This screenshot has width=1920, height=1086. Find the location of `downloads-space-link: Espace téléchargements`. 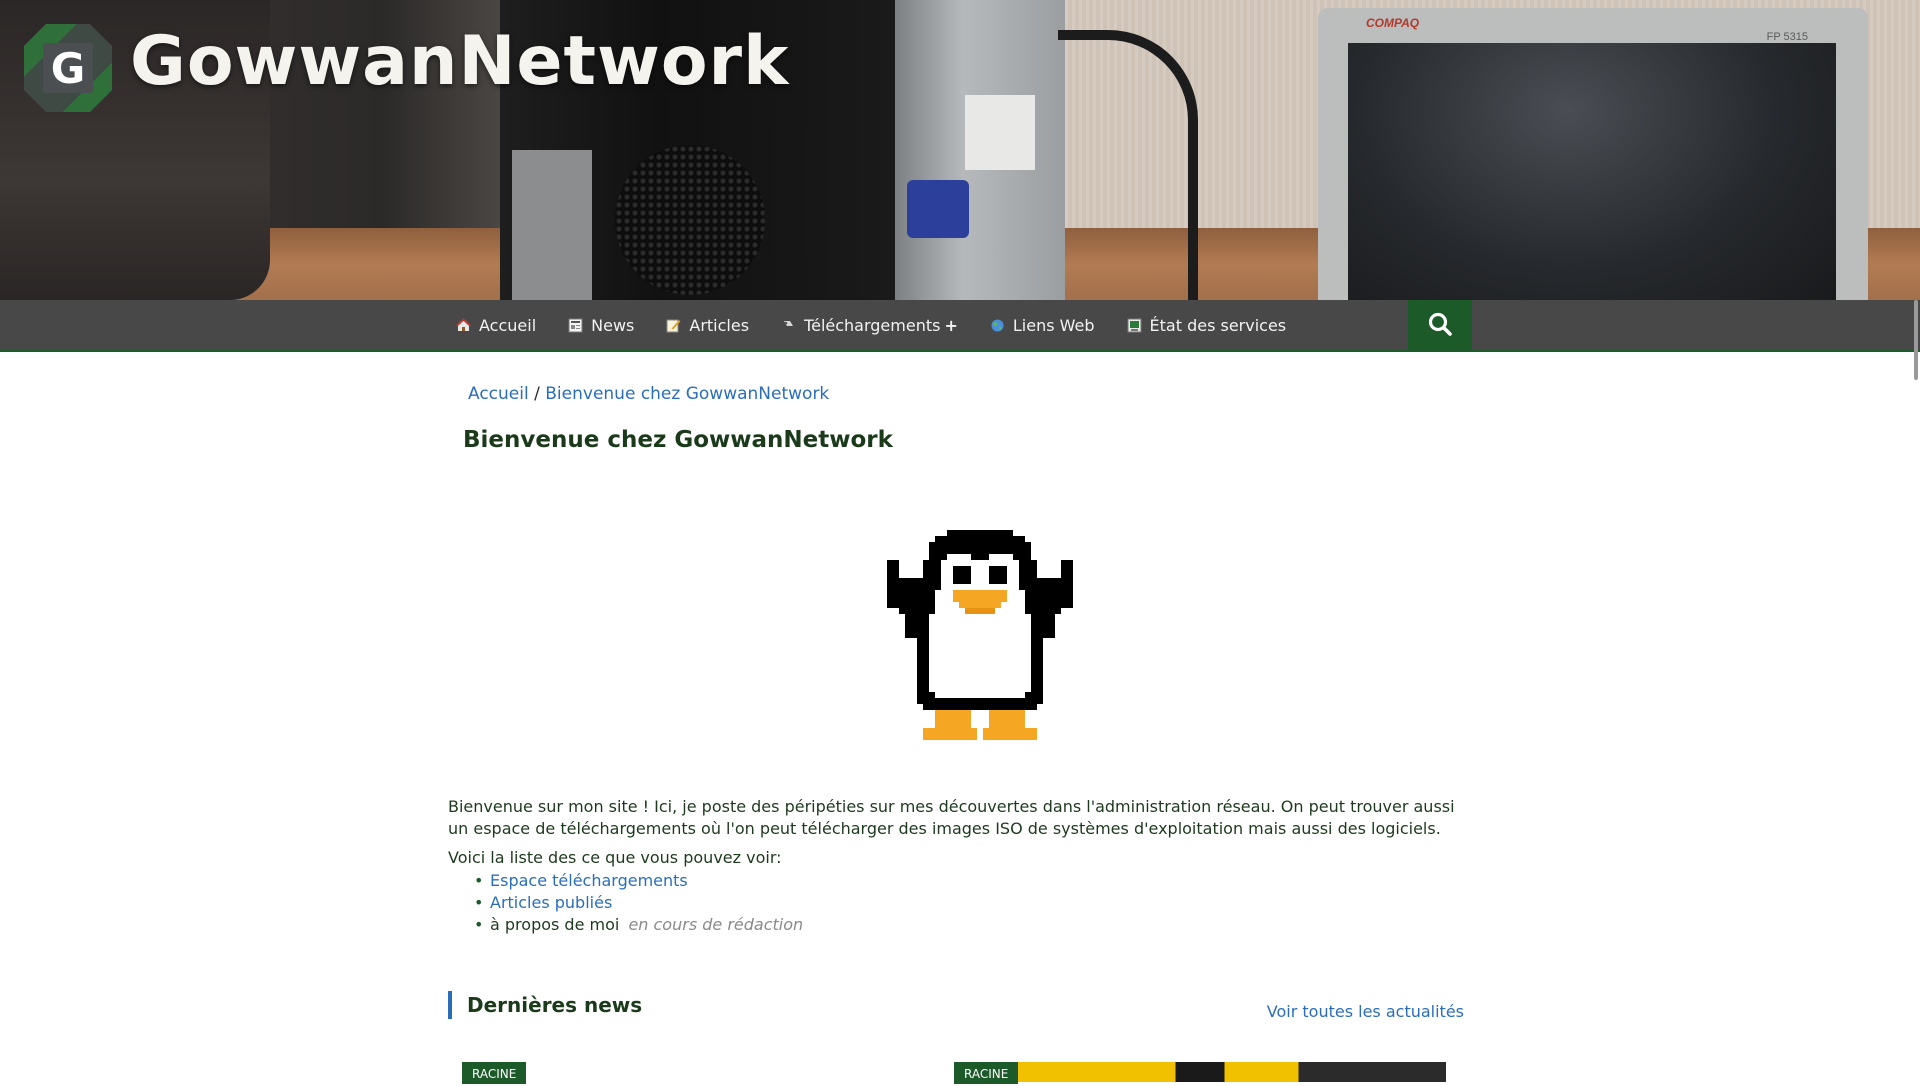

downloads-space-link: Espace téléchargements is located at coordinates (589, 880).